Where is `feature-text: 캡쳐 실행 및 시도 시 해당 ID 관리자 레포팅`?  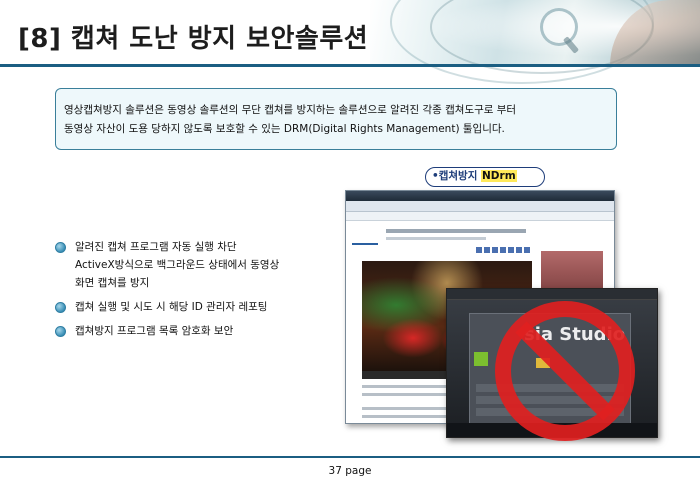 feature-text: 캡쳐 실행 및 시도 시 해당 ID 관리자 레포팅 is located at coordinates (171, 307).